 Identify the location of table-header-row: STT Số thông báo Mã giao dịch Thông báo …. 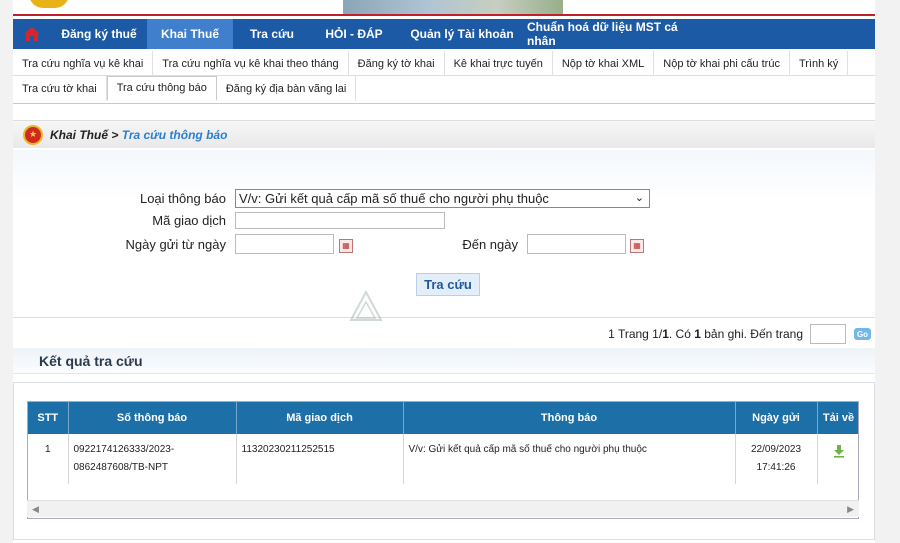
(443, 418).